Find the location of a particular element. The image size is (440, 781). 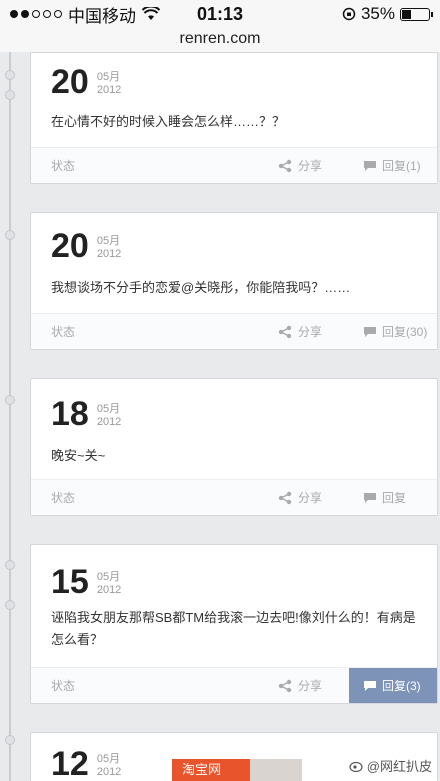

ad-thumbnail is located at coordinates (276, 770).